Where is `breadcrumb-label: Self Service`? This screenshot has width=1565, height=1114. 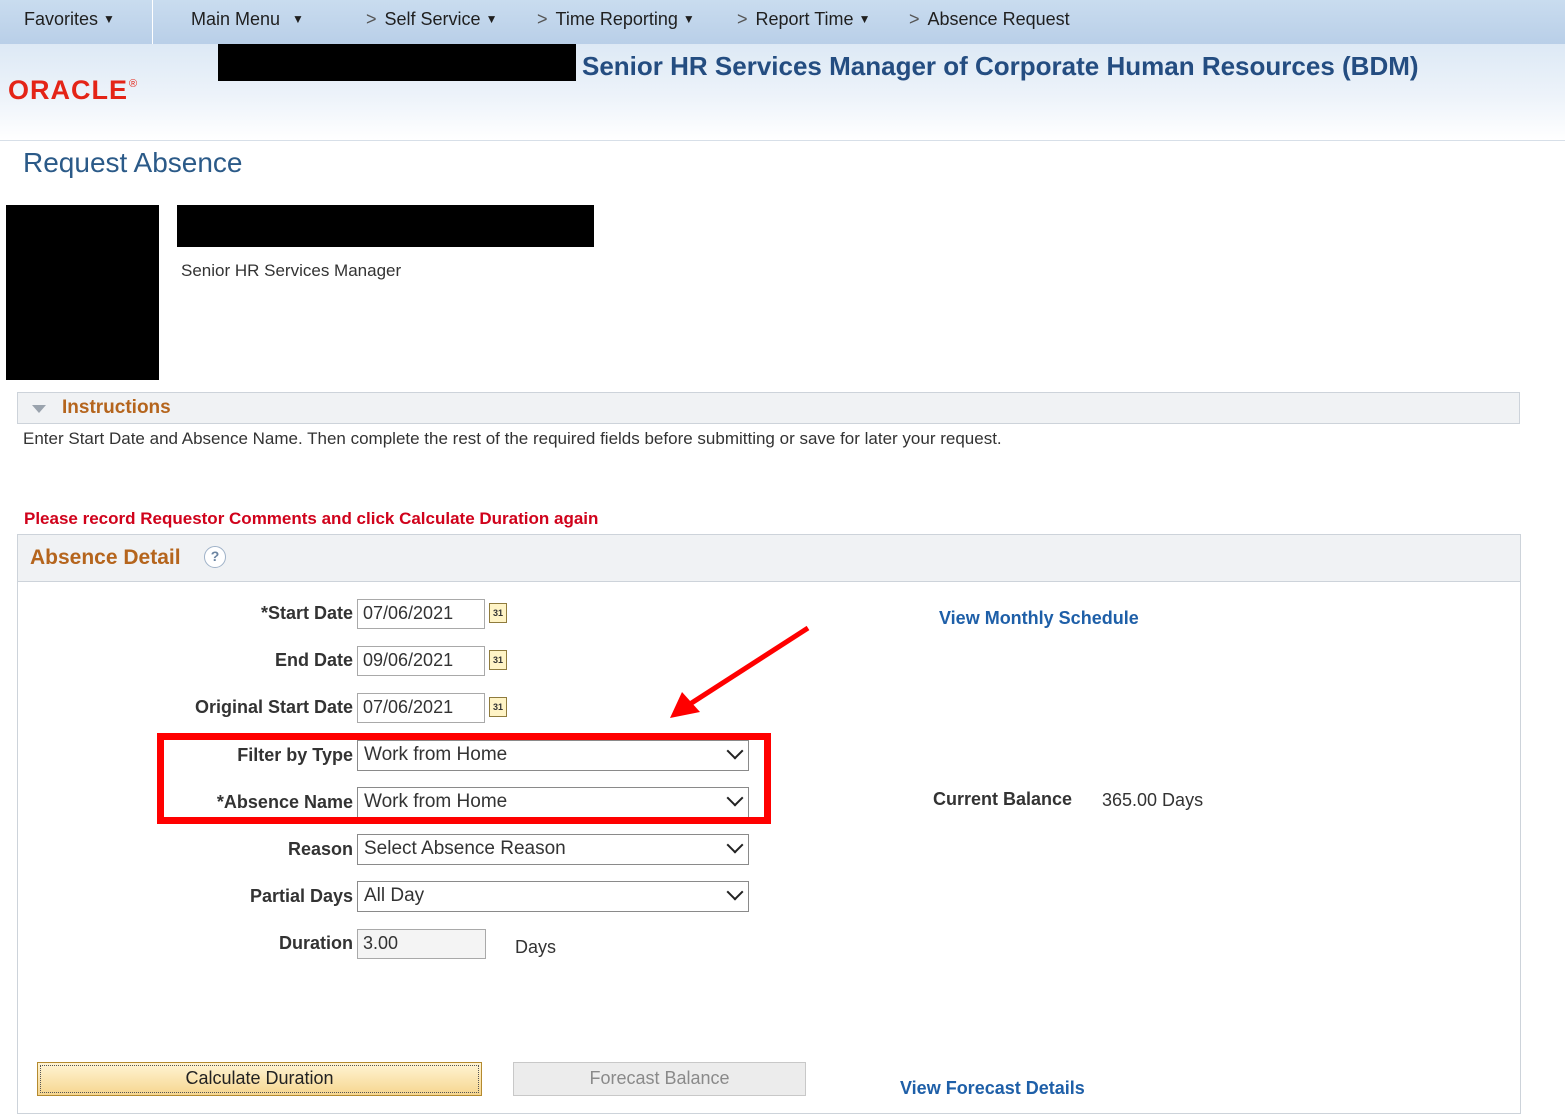 breadcrumb-label: Self Service is located at coordinates (432, 19).